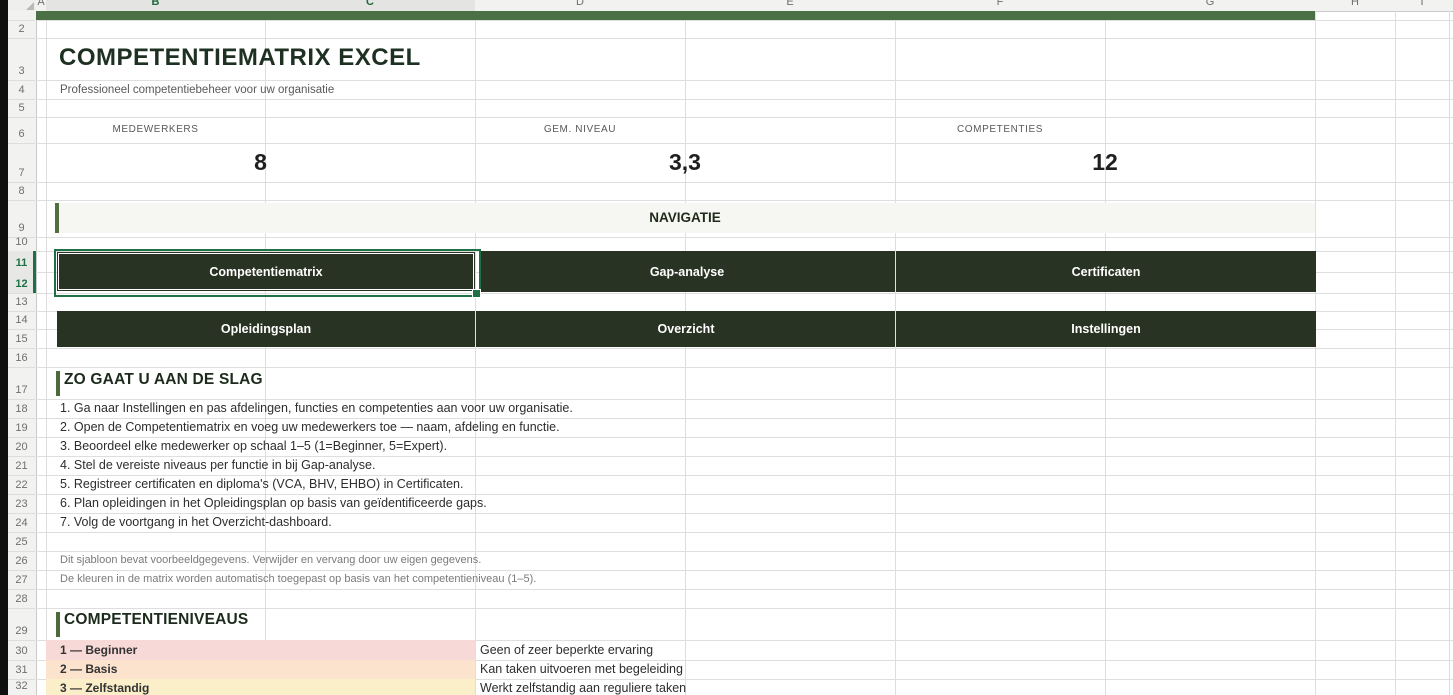 The width and height of the screenshot is (1453, 695). Describe the element at coordinates (260, 687) in the screenshot. I see `level-row-3: 3 — Zelfstandig` at that location.